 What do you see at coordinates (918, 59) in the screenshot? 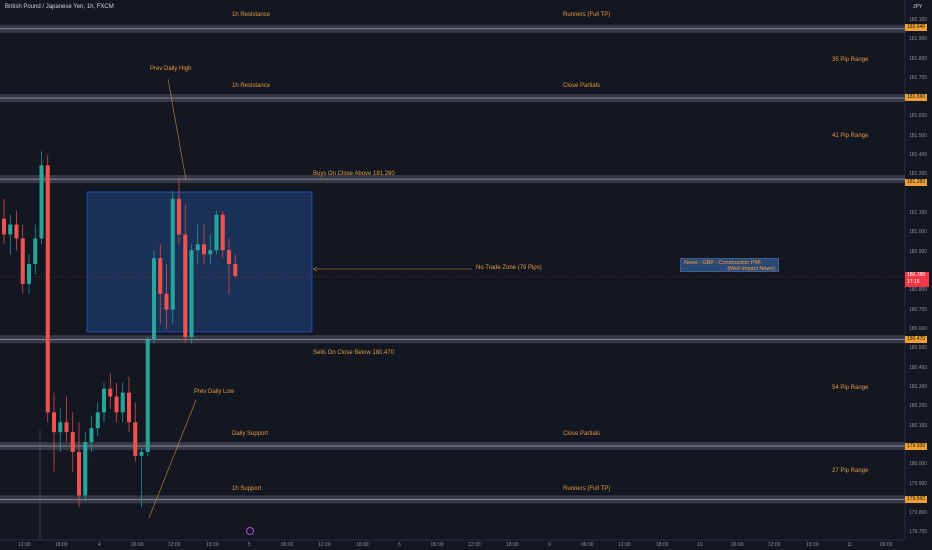
I see `y-tick: 181.800` at bounding box center [918, 59].